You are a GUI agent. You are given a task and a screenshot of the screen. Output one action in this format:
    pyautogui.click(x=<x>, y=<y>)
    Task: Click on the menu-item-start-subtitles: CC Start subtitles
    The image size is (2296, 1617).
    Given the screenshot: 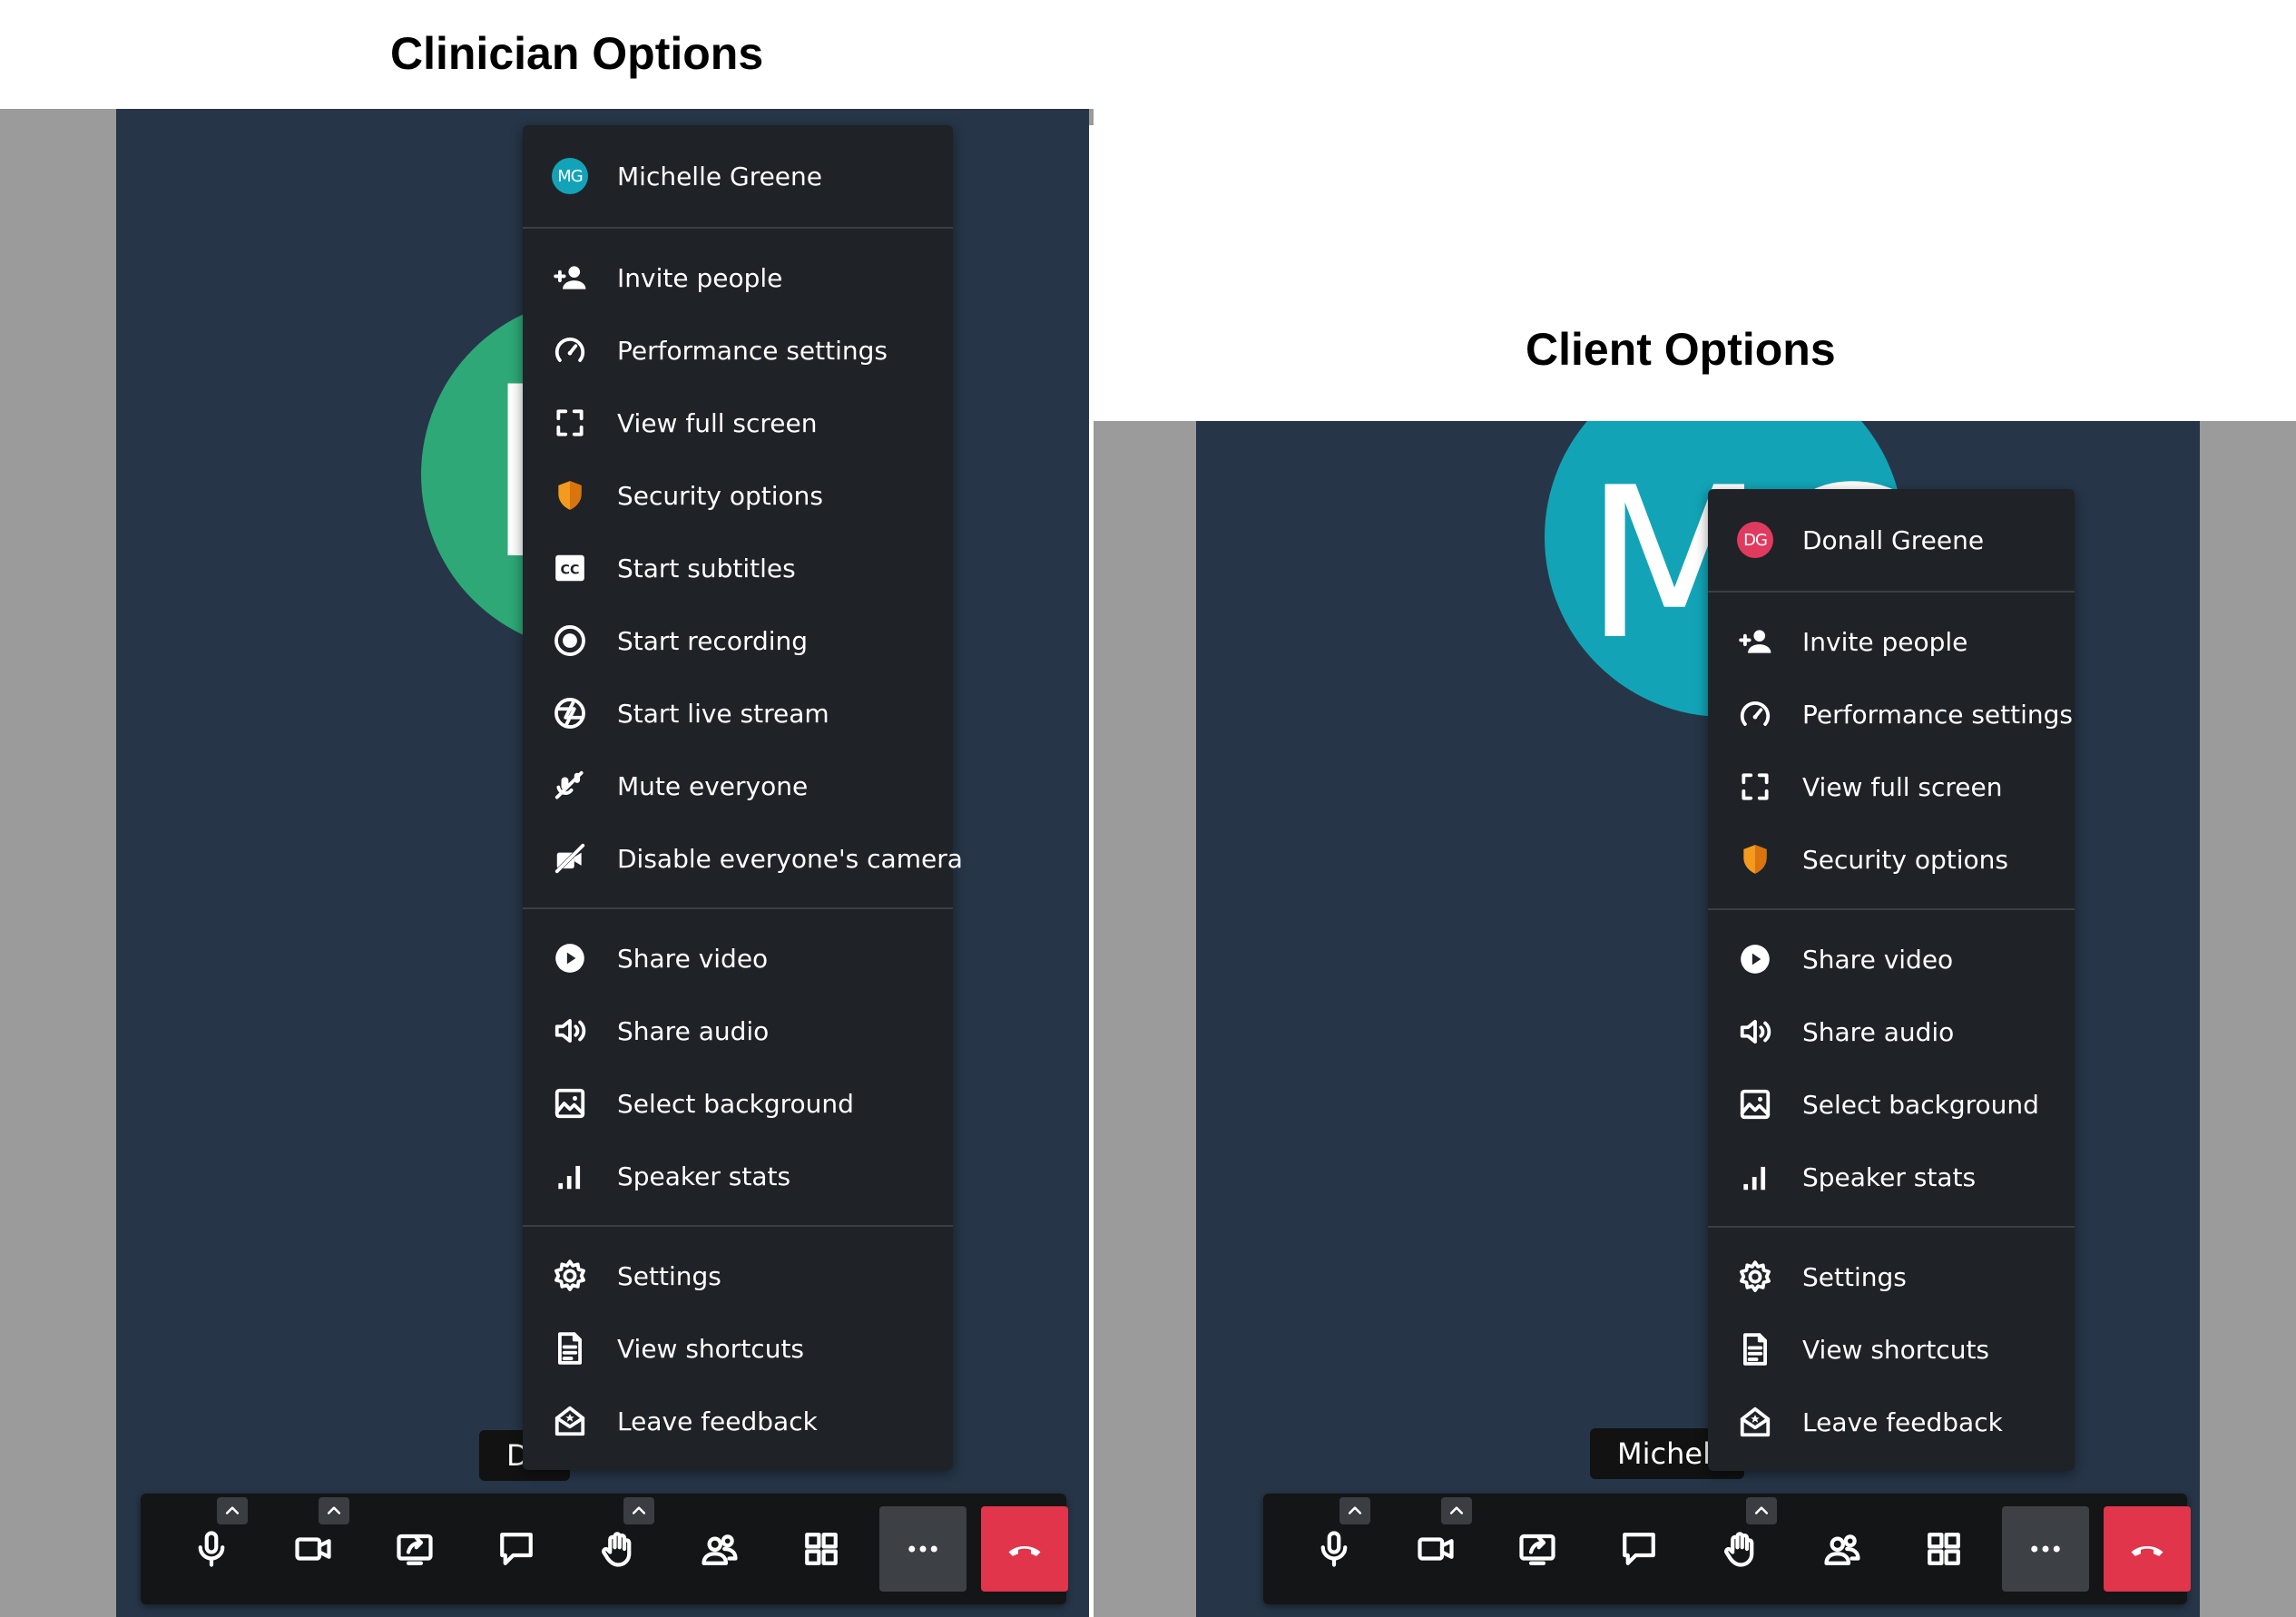 What is the action you would take?
    pyautogui.click(x=738, y=568)
    